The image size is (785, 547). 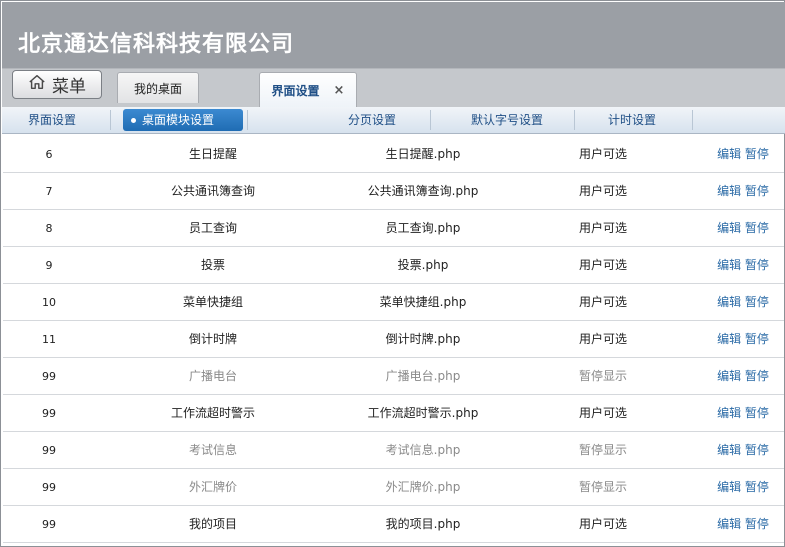 What do you see at coordinates (133, 120) in the screenshot?
I see `bullet-icon` at bounding box center [133, 120].